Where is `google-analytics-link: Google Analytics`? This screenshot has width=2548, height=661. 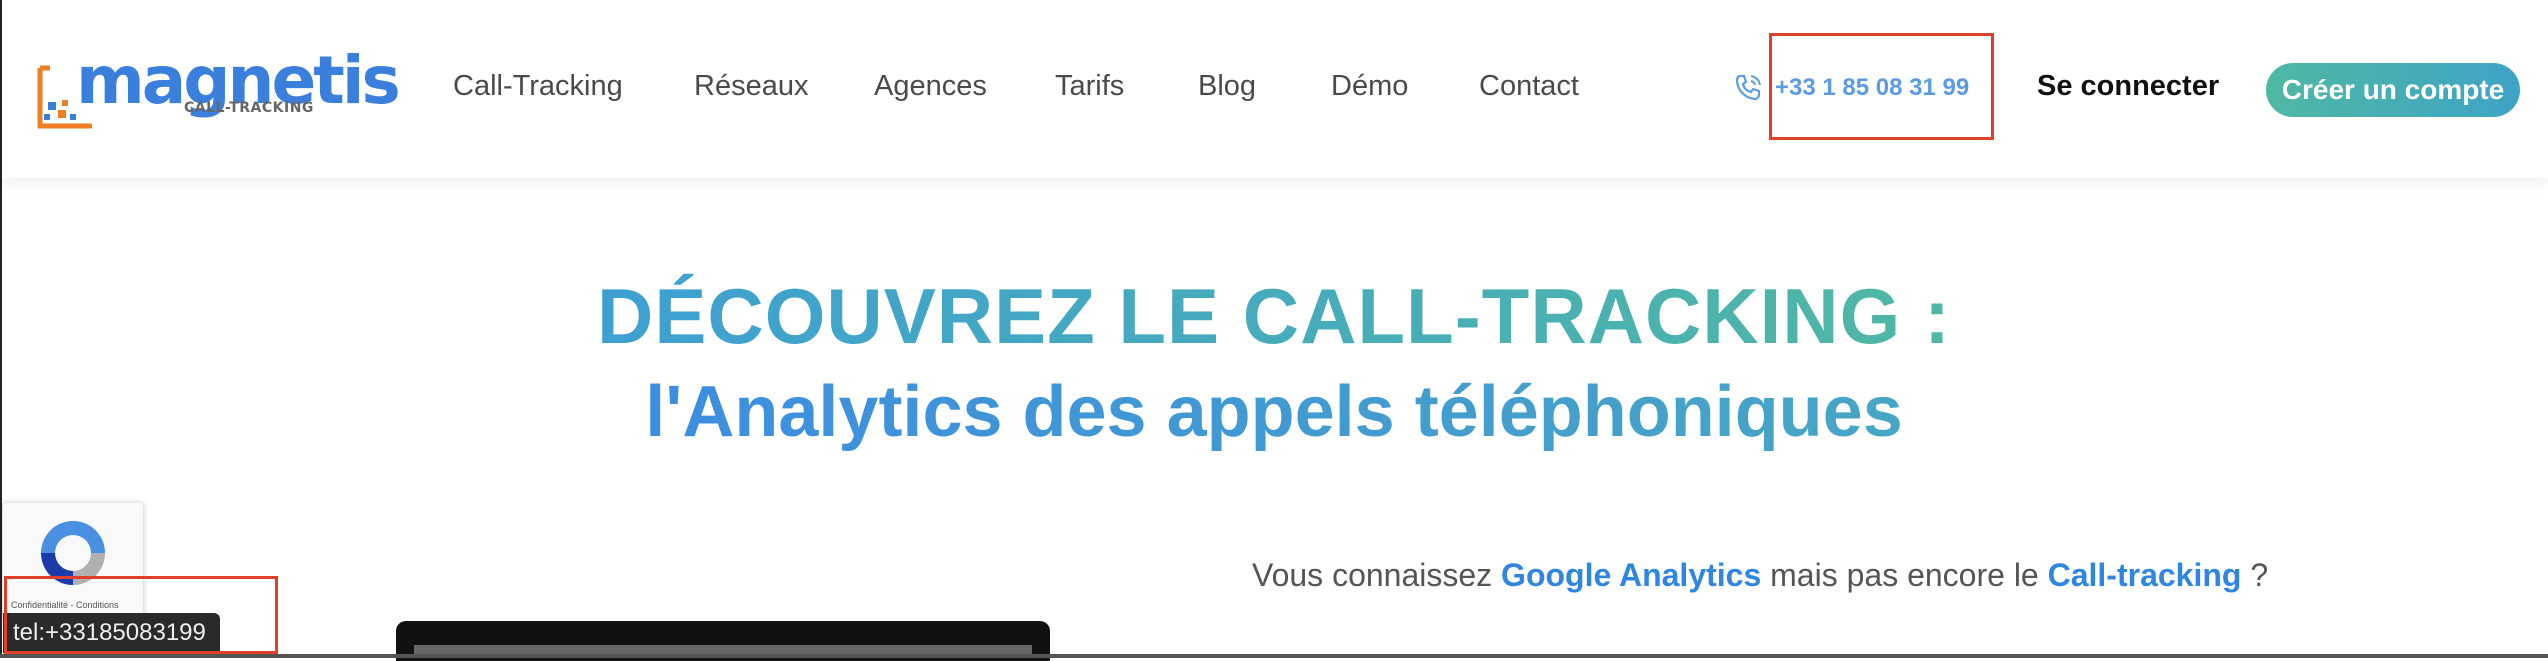 google-analytics-link: Google Analytics is located at coordinates (1631, 575).